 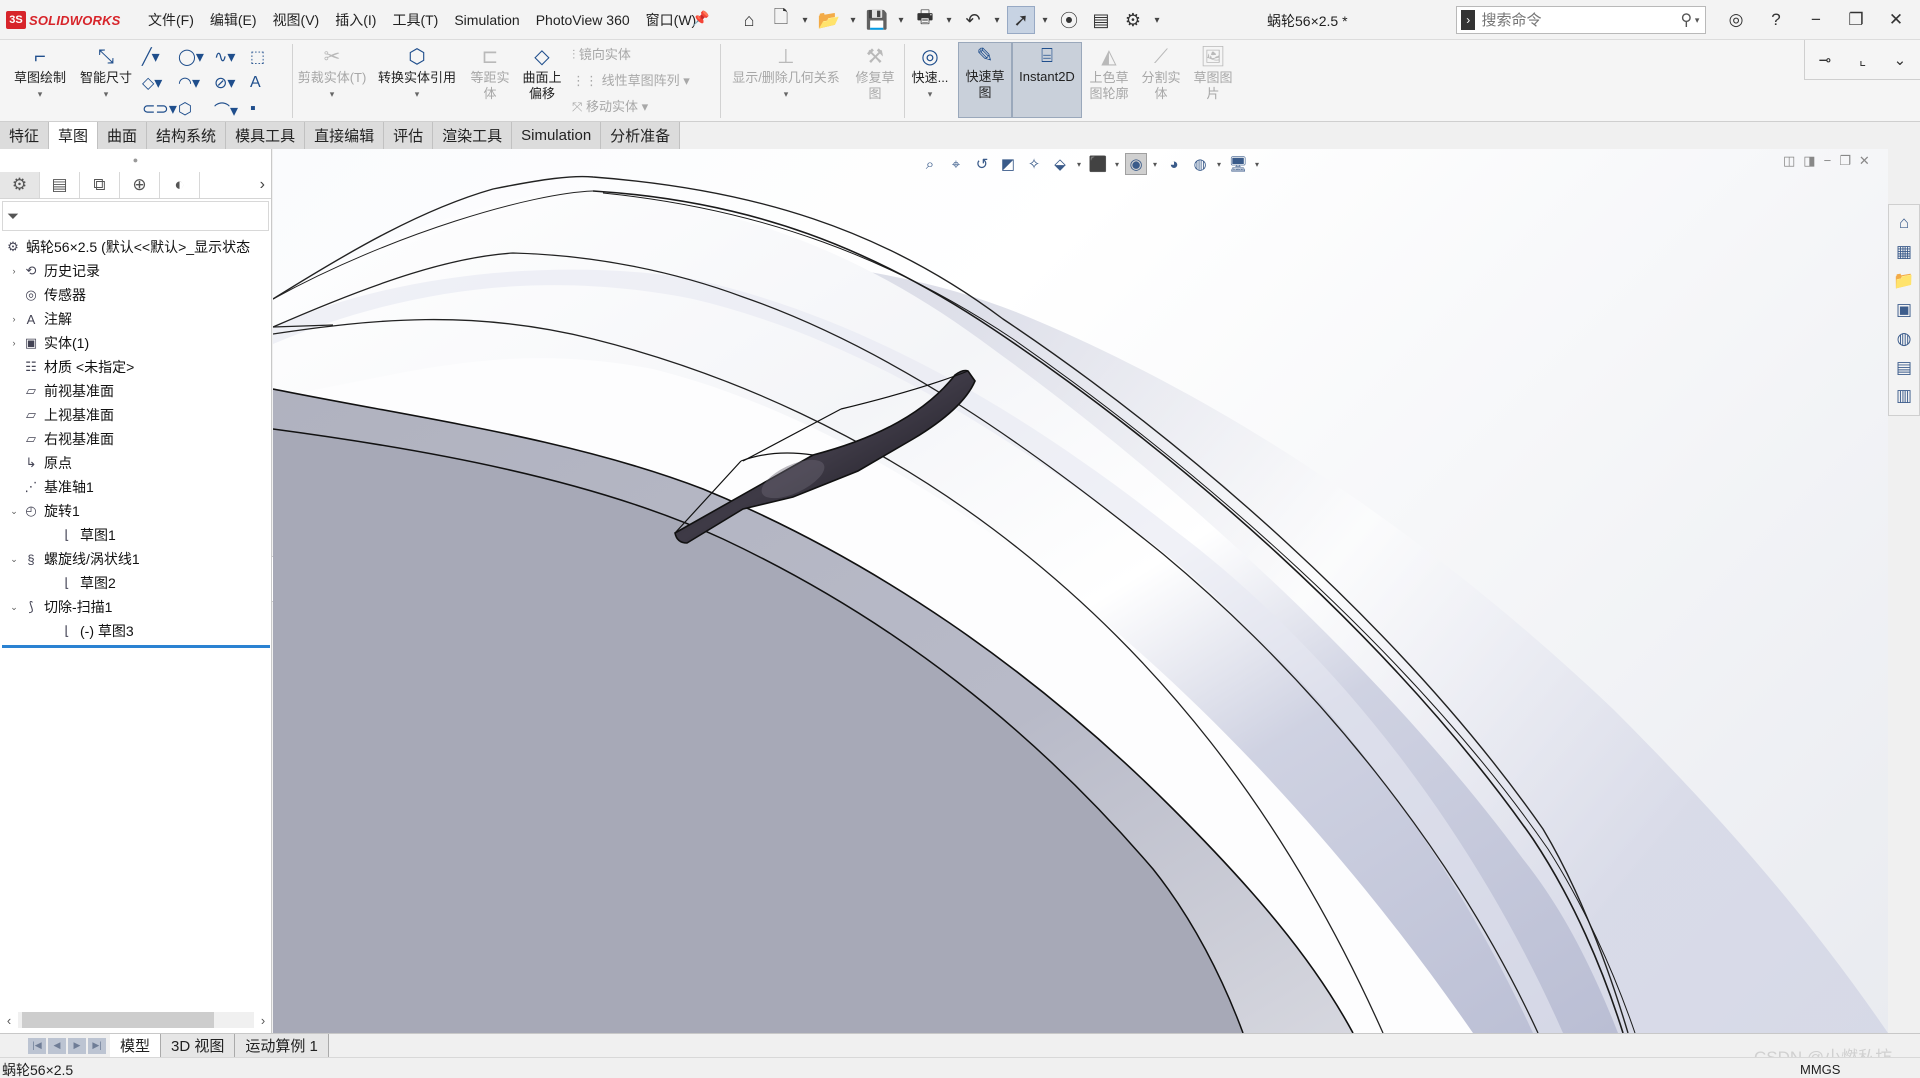 What do you see at coordinates (417, 73) in the screenshot?
I see `convert-entities-button: ⬡ 转换实体引用 ▾` at bounding box center [417, 73].